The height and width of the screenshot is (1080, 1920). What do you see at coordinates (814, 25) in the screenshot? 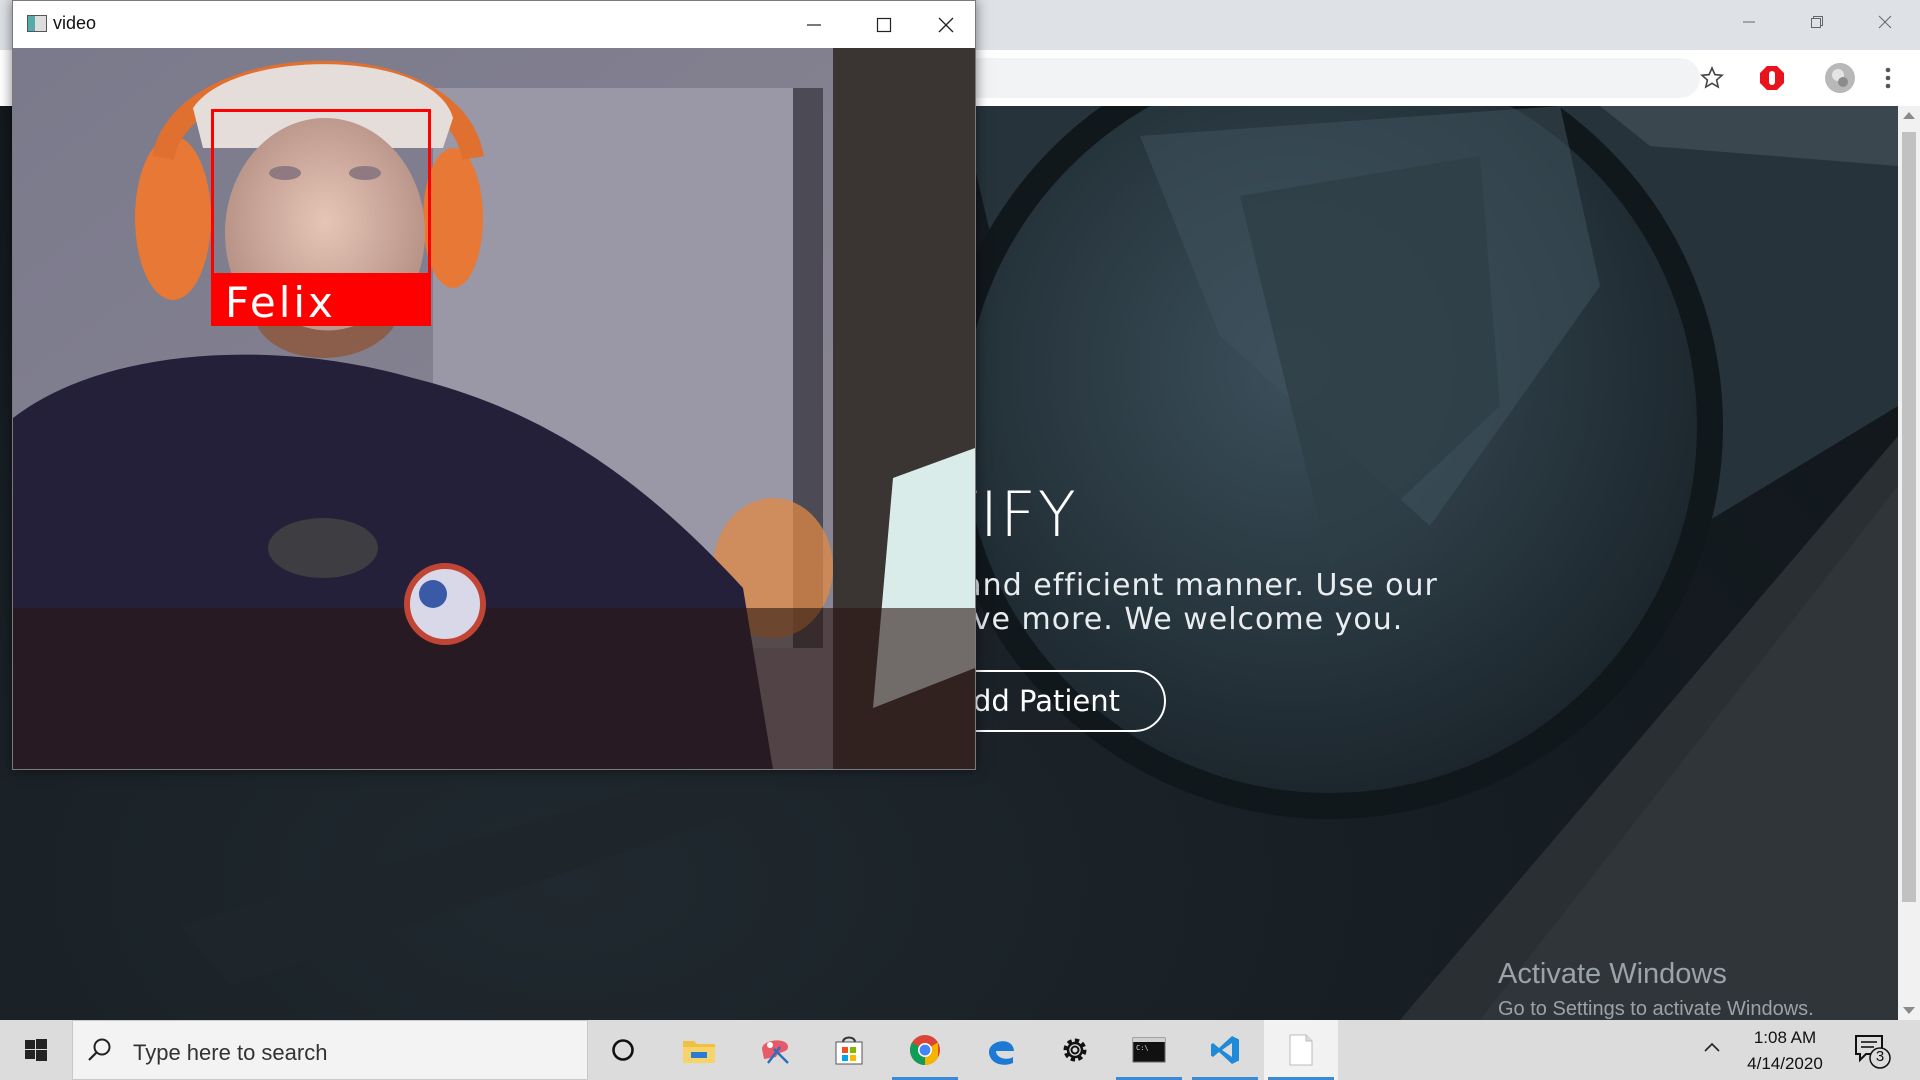
I see `video-minimize-button` at bounding box center [814, 25].